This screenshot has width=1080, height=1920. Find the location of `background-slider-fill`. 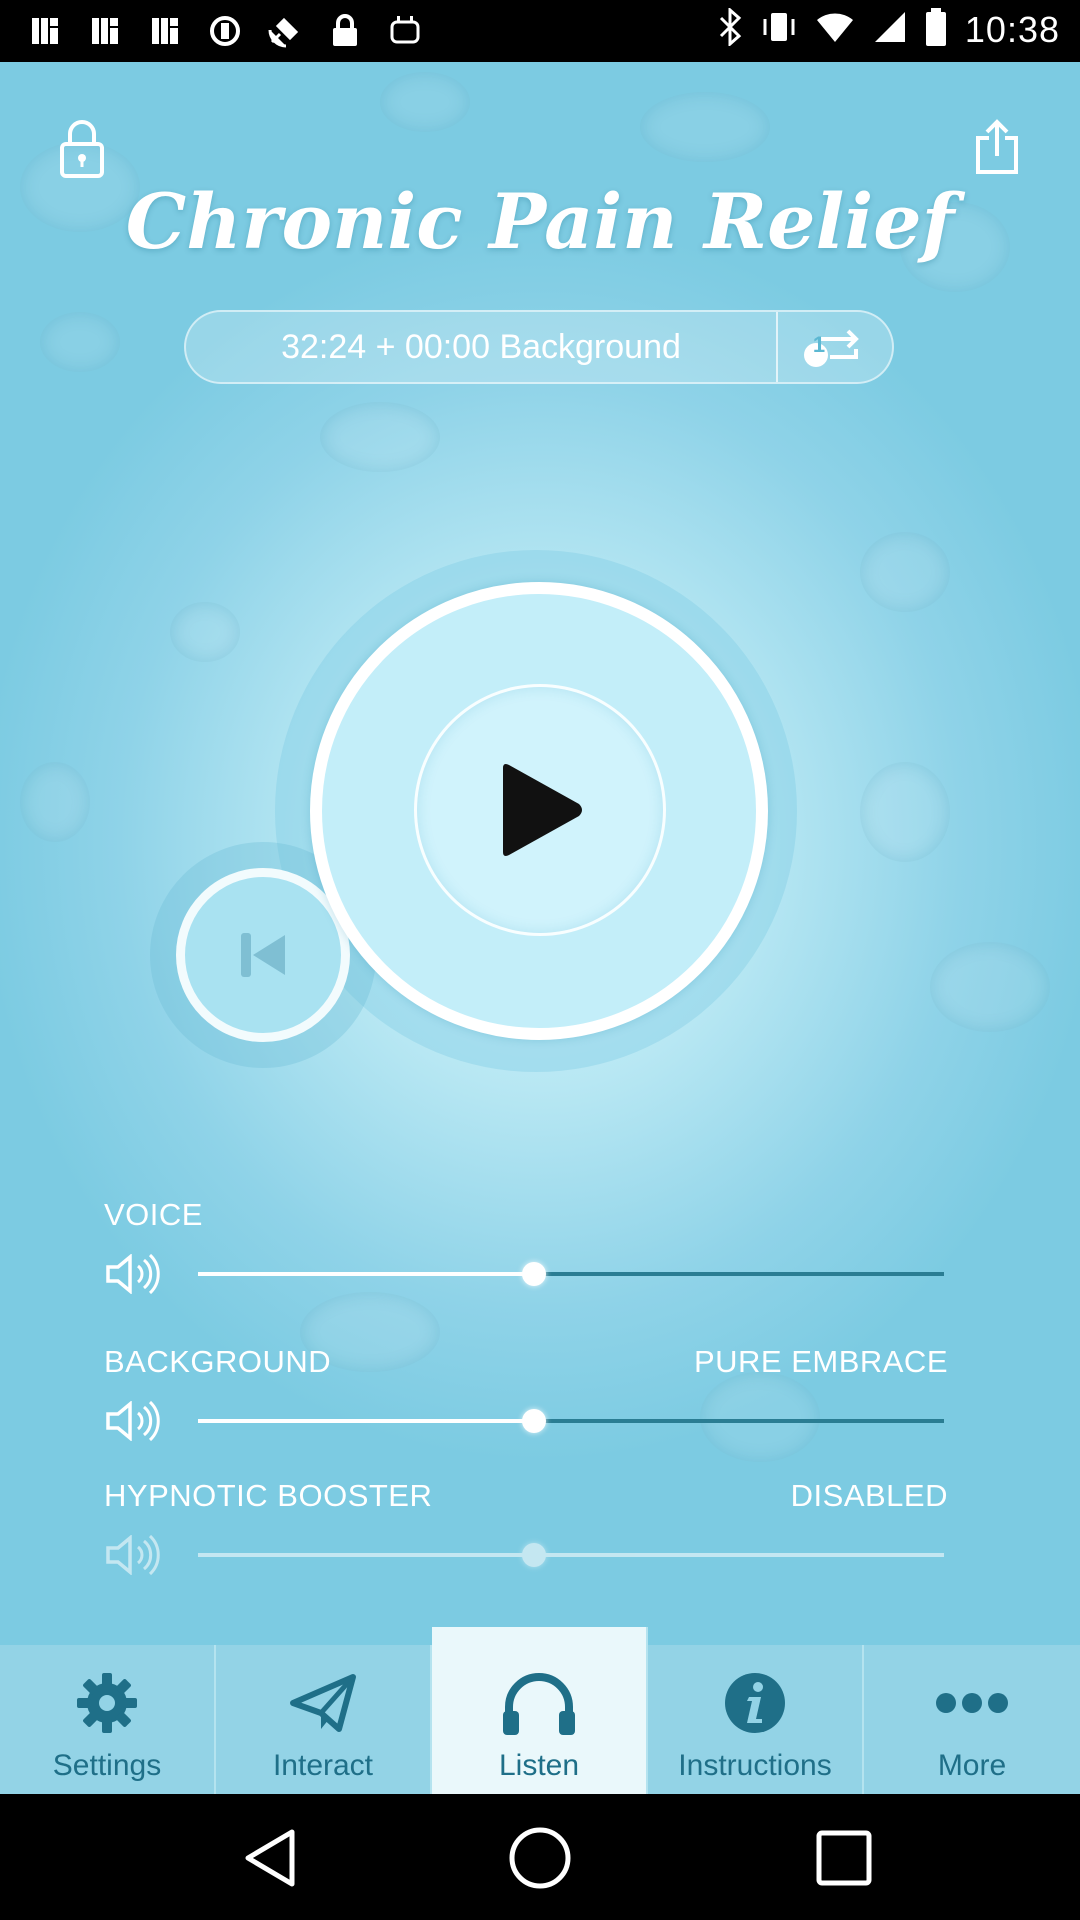

background-slider-fill is located at coordinates (366, 1421).